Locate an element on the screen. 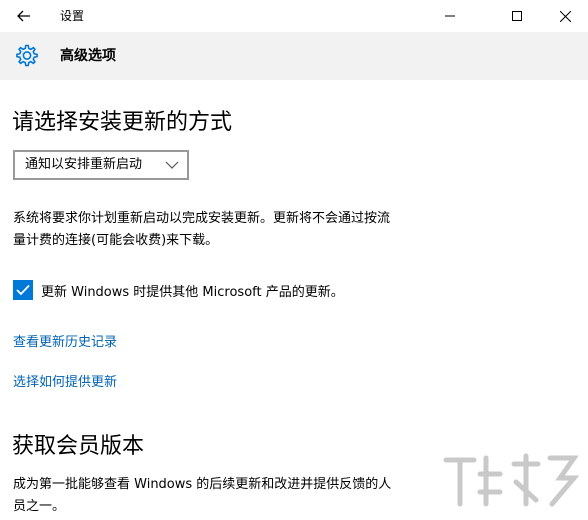 The width and height of the screenshot is (588, 520). chevron-down-icon is located at coordinates (172, 165).